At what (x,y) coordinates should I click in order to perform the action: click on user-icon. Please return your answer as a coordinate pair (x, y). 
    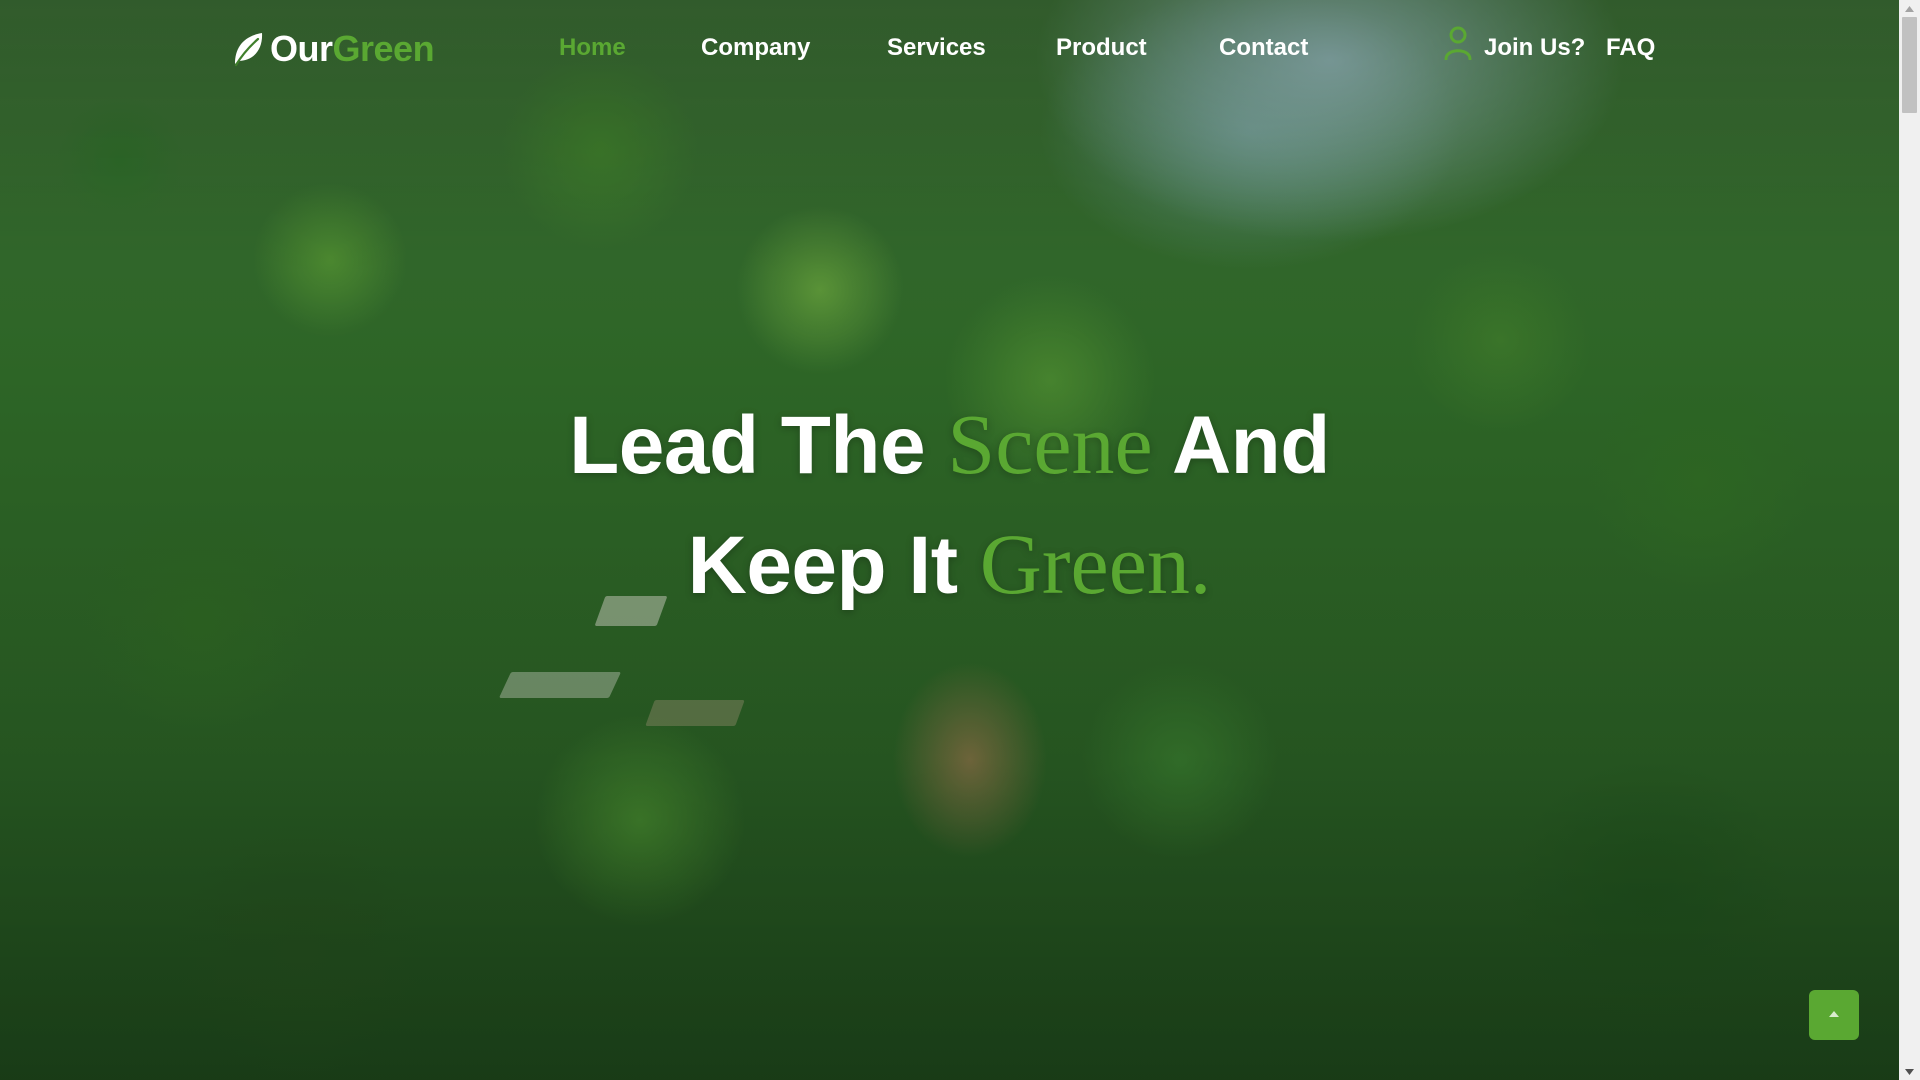
    Looking at the image, I should click on (1458, 43).